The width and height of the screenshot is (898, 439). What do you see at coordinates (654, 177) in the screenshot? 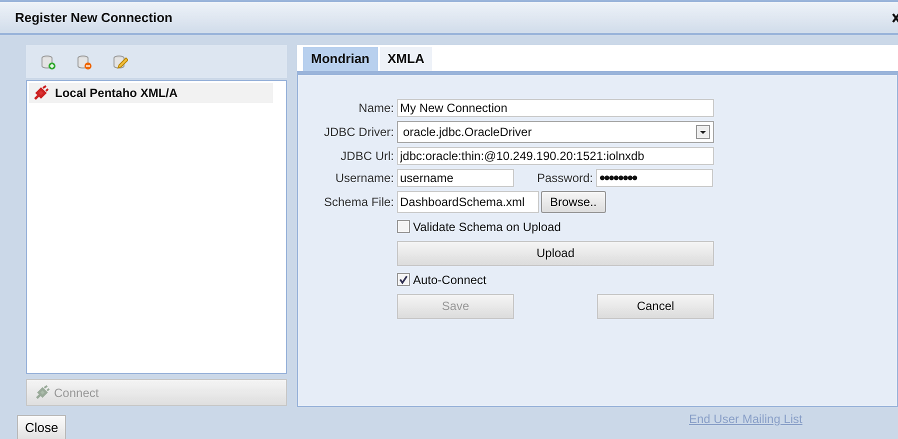
I see `password-field: ●●●●●●●●` at bounding box center [654, 177].